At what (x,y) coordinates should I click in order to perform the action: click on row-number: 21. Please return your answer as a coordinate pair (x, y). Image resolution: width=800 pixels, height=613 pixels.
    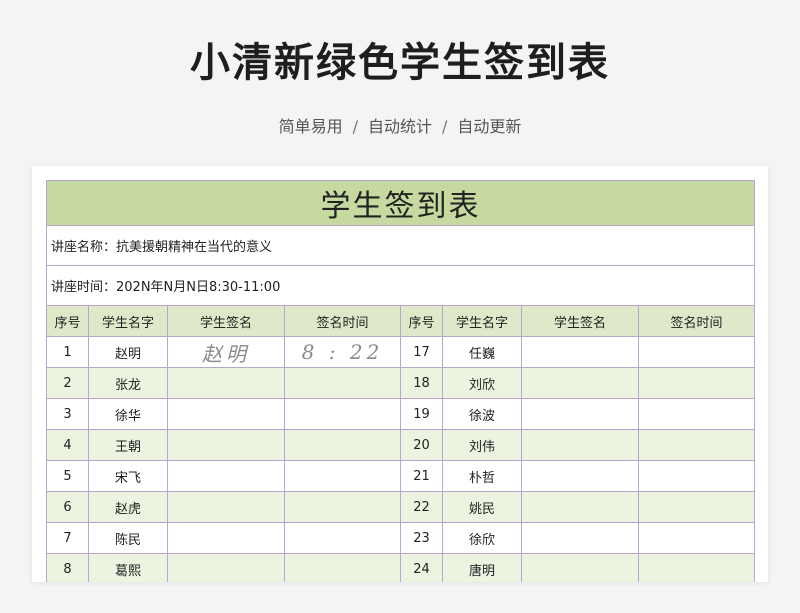
    Looking at the image, I should click on (421, 476).